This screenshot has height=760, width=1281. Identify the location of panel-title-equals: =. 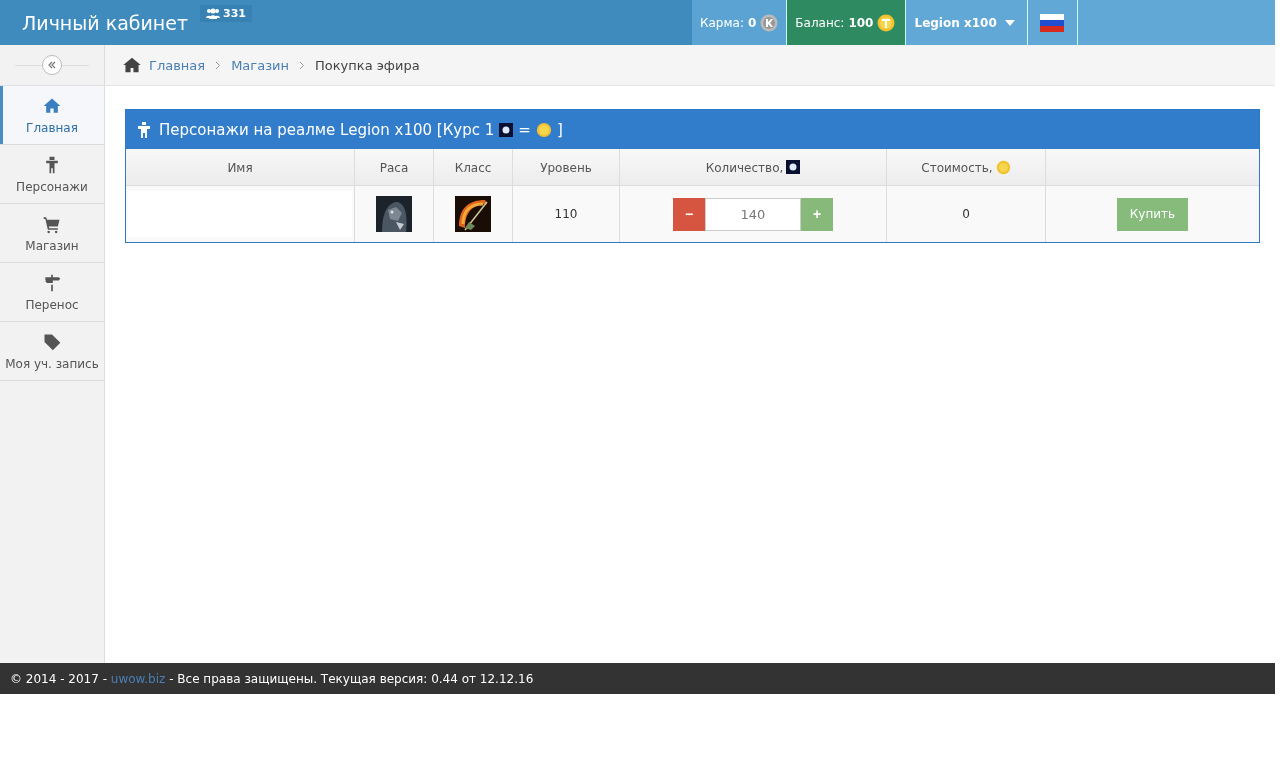
(524, 129).